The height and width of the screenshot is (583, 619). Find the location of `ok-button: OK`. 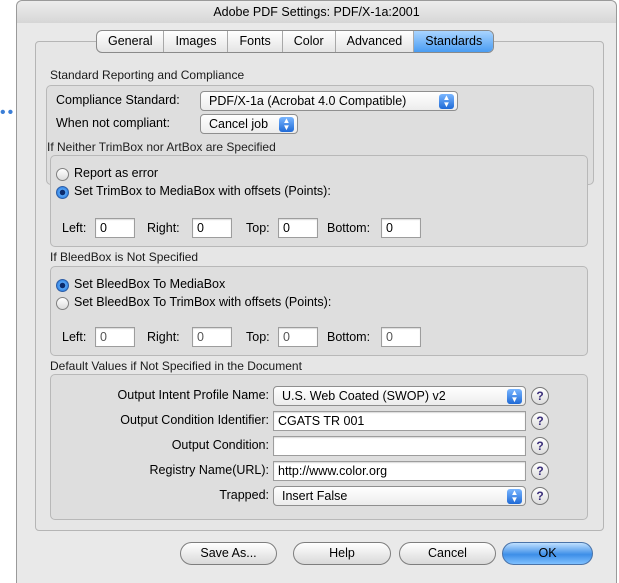

ok-button: OK is located at coordinates (547, 553).